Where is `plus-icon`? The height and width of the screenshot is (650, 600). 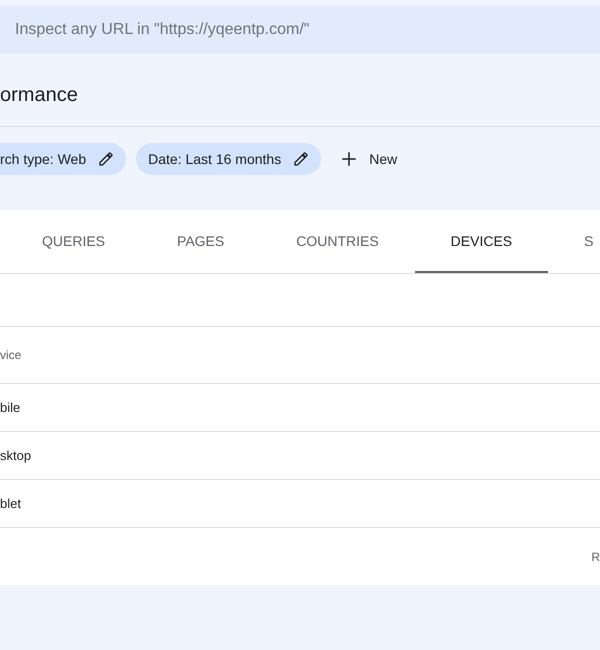 plus-icon is located at coordinates (349, 159).